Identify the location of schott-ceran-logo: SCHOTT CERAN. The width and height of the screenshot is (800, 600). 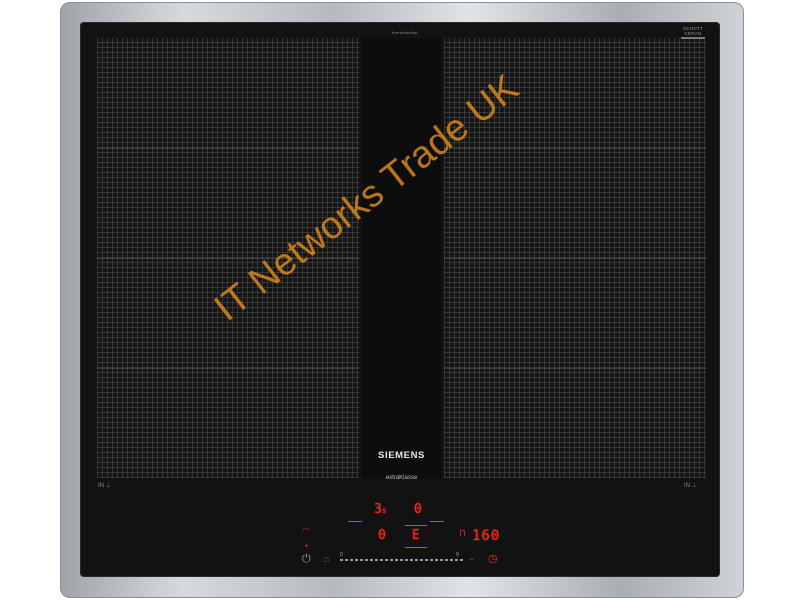
(693, 32).